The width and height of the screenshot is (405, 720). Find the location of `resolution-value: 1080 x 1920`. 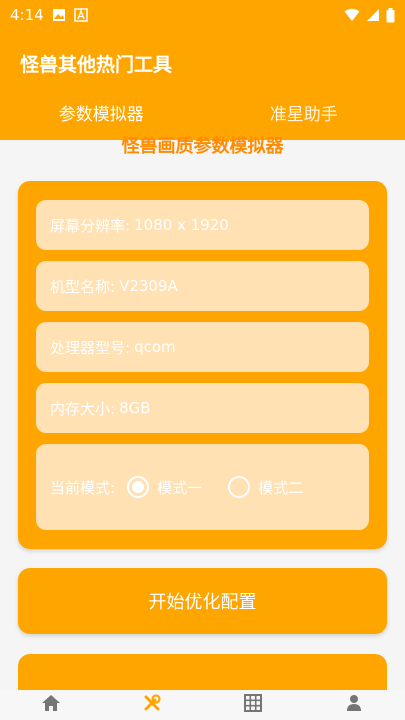

resolution-value: 1080 x 1920 is located at coordinates (181, 225).